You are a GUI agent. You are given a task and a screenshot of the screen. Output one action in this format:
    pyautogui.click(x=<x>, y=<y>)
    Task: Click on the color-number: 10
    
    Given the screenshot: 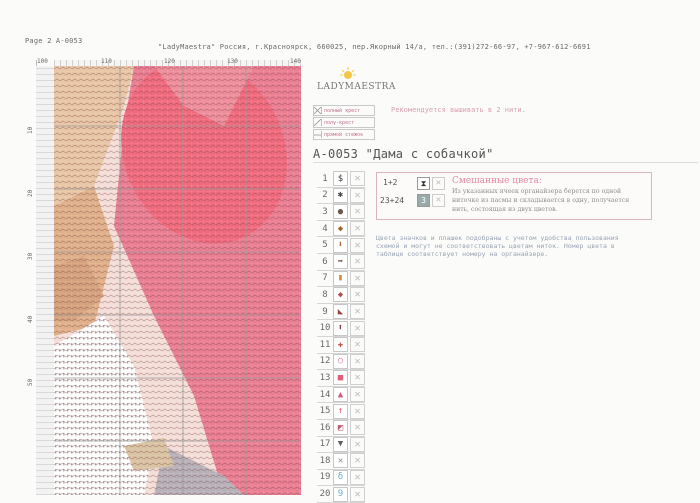 What is the action you would take?
    pyautogui.click(x=325, y=328)
    